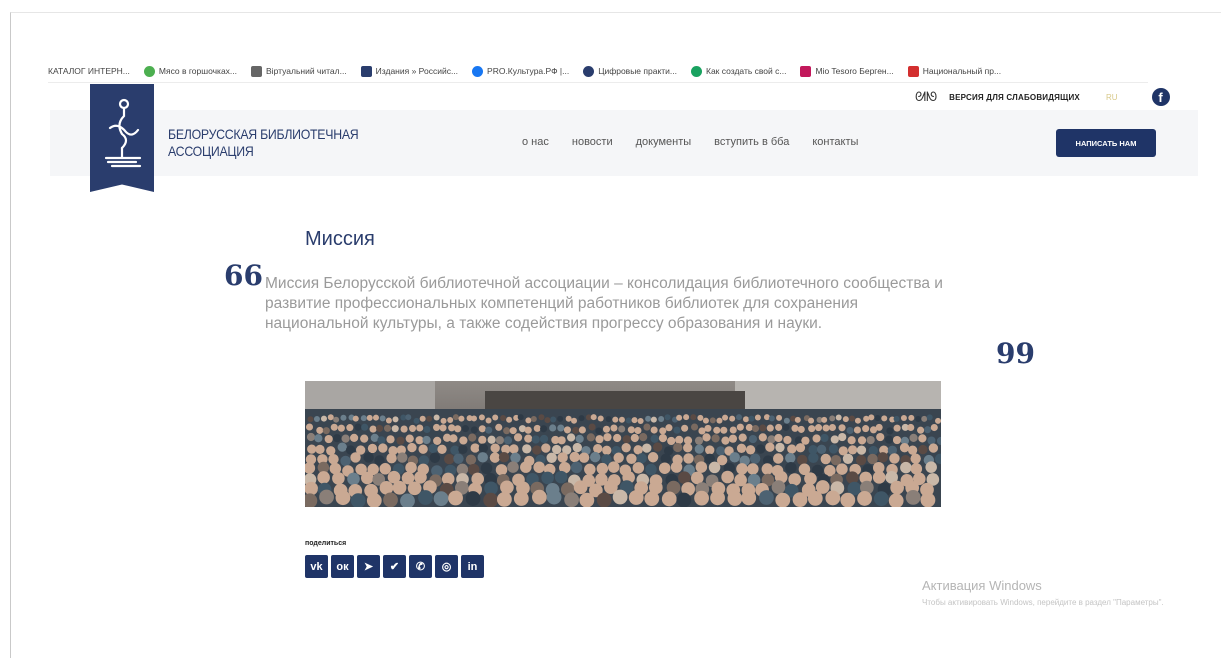 The height and width of the screenshot is (660, 1227). I want to click on quote-open-icon: 66, so click(243, 275).